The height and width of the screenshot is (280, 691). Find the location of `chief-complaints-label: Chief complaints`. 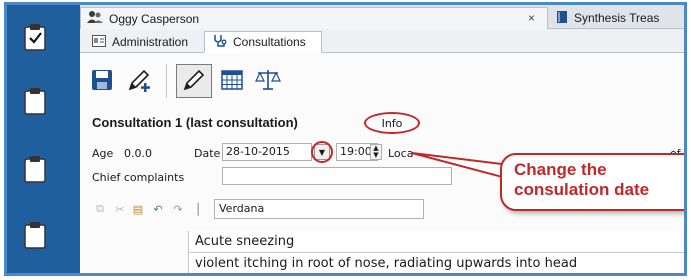

chief-complaints-label: Chief complaints is located at coordinates (138, 177).